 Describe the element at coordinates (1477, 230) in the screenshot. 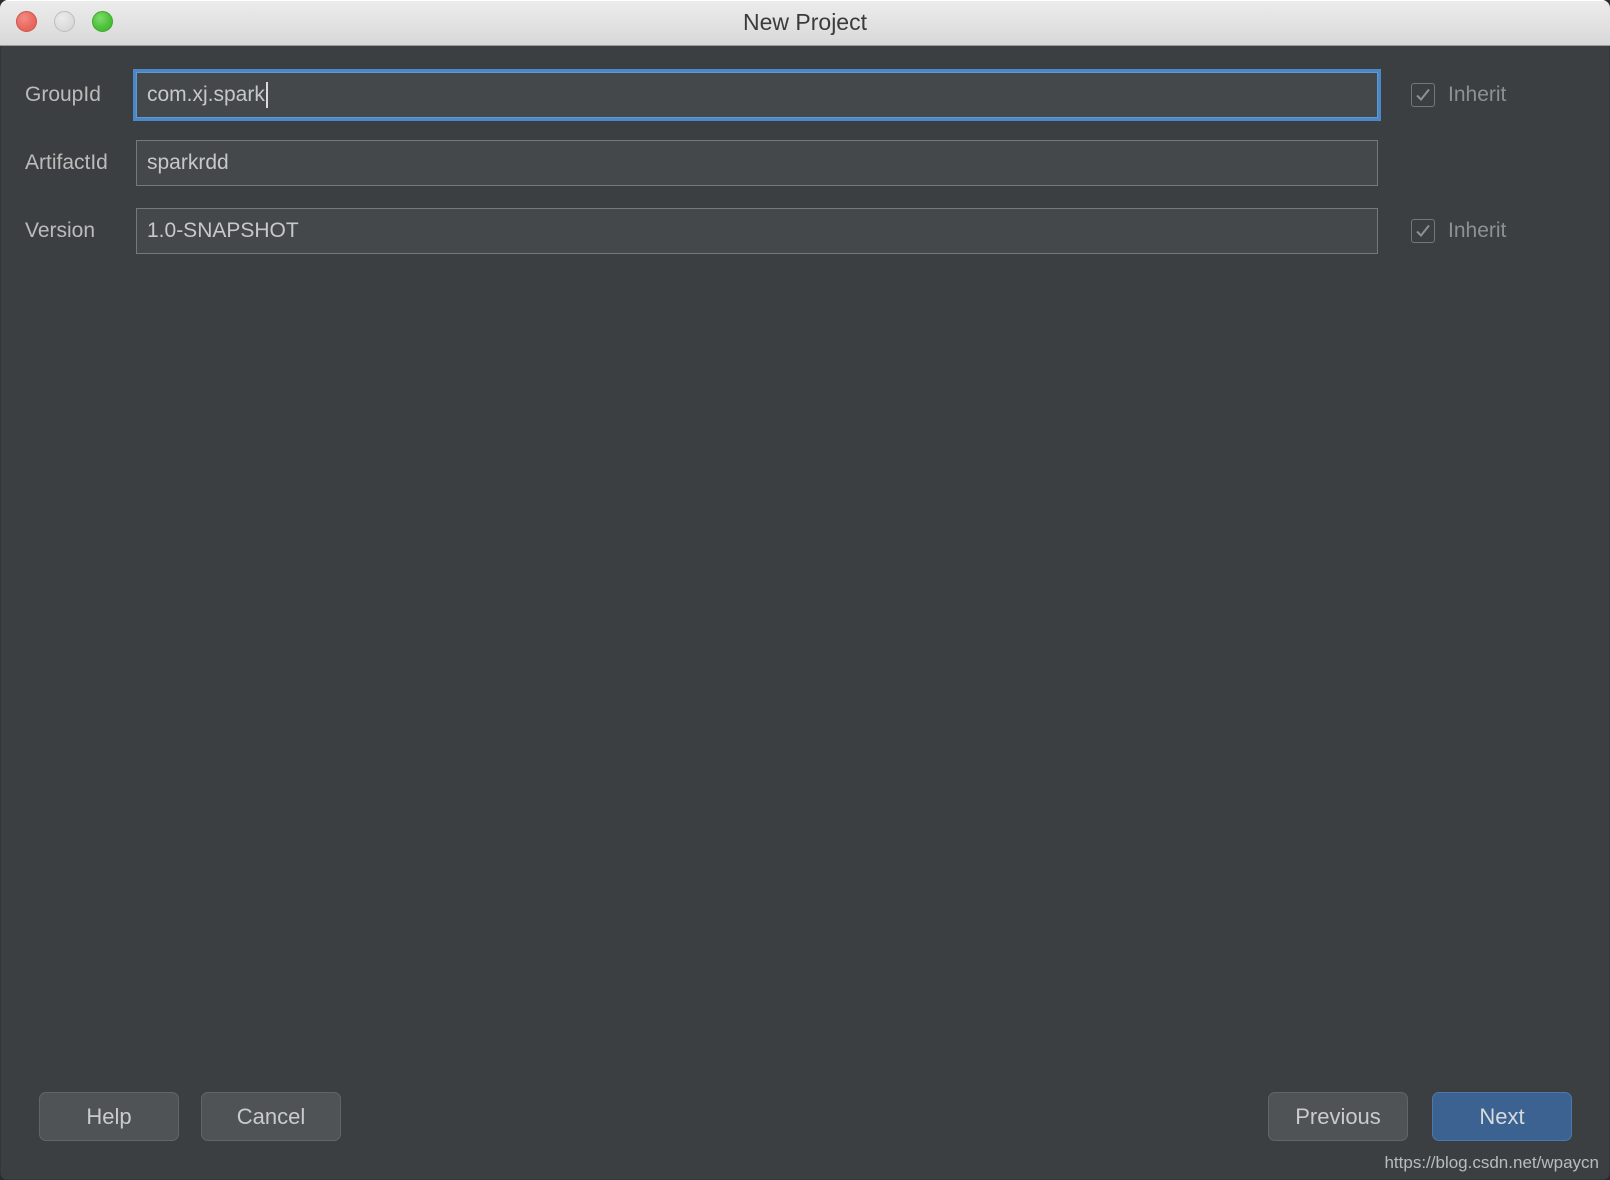

I see `version-inherit-label: Inherit` at that location.